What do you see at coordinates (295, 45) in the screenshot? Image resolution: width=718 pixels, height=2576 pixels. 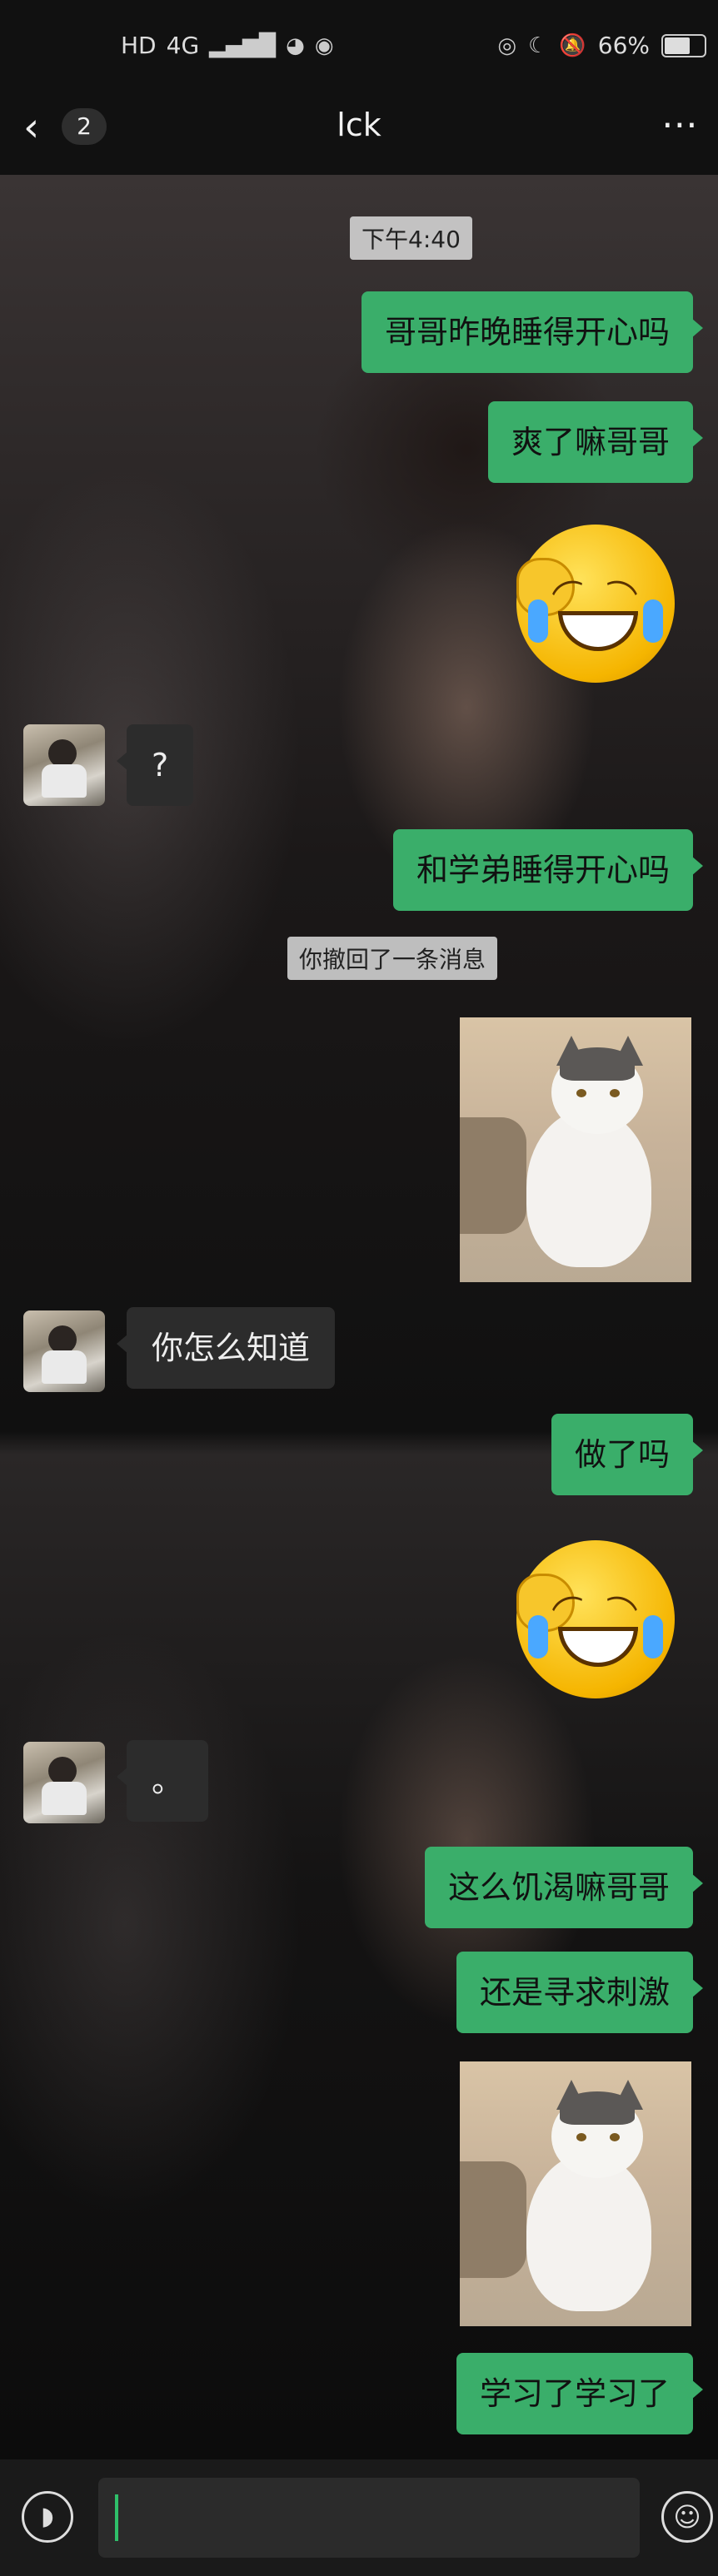 I see `wechat-icon: ◕` at bounding box center [295, 45].